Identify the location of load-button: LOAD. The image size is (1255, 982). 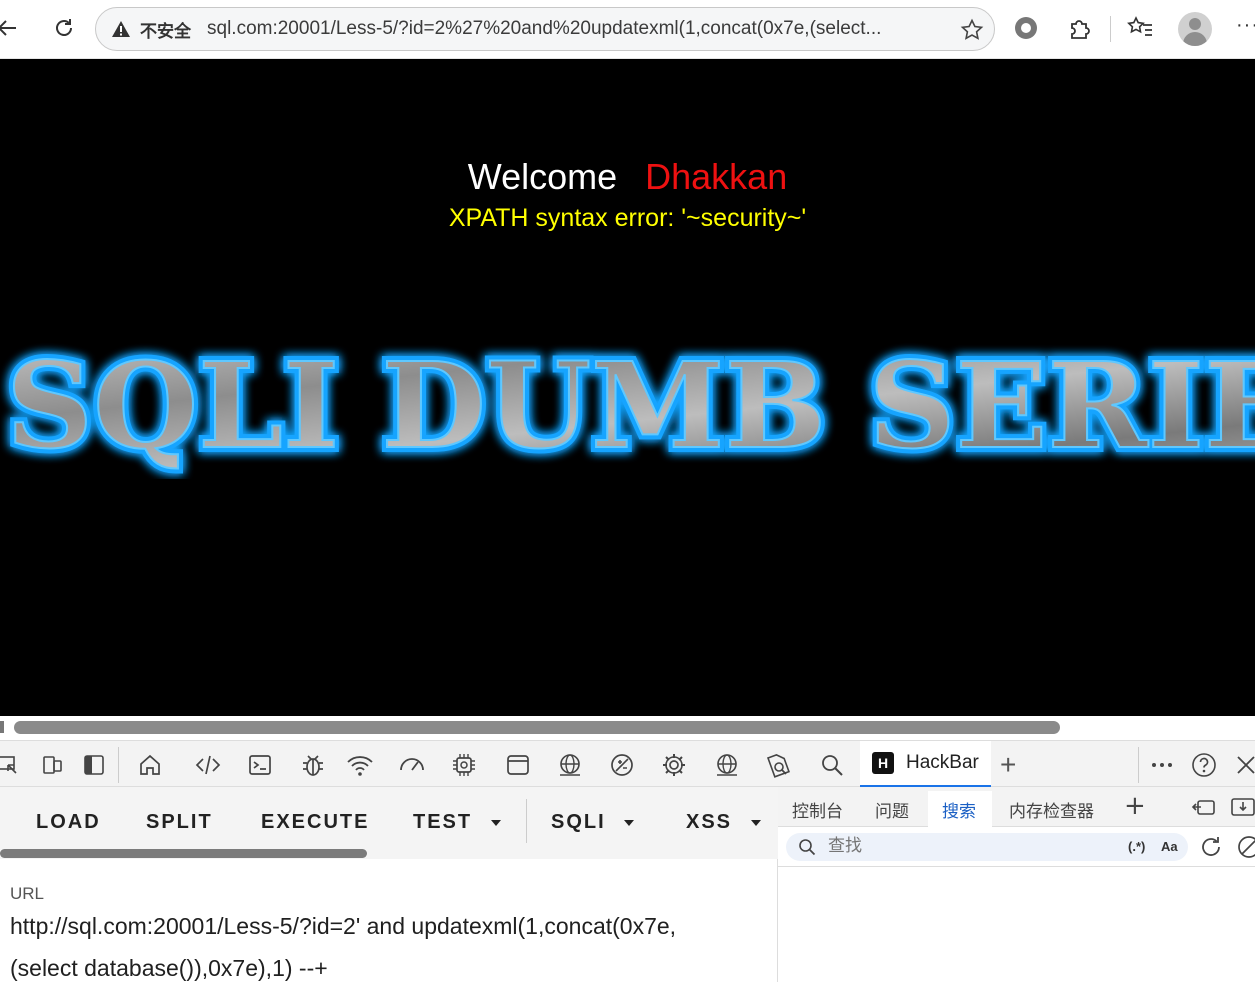
(68, 822).